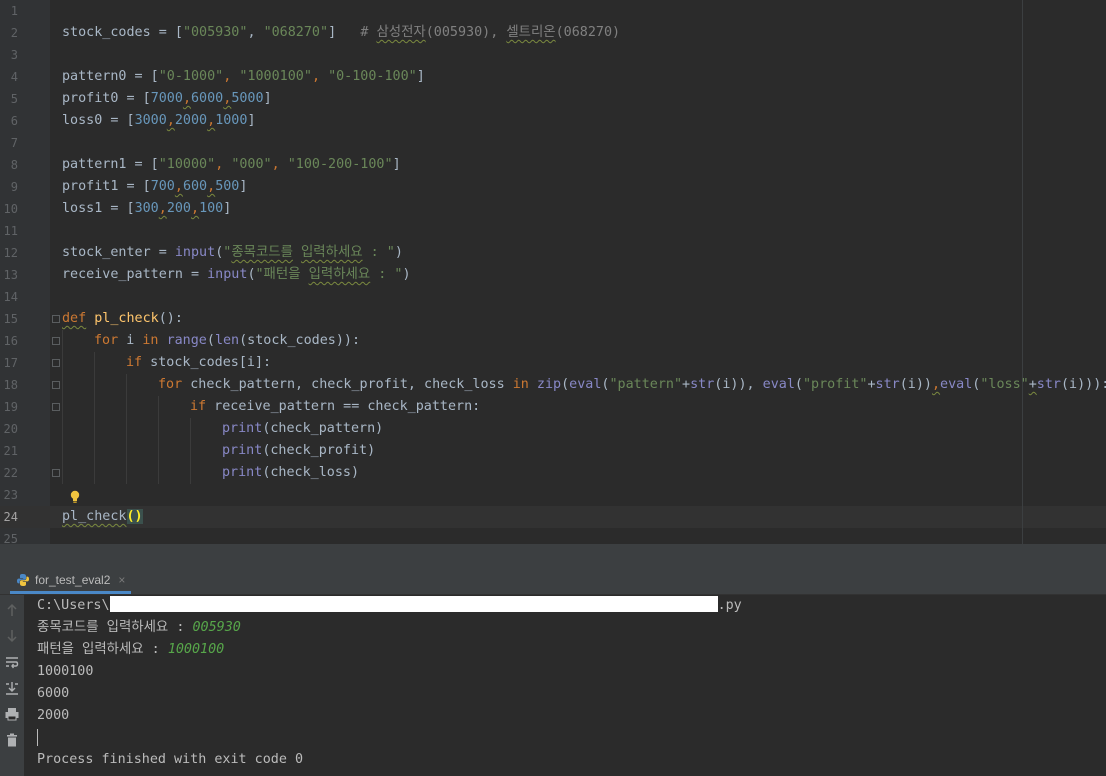 This screenshot has height=776, width=1106. I want to click on line-number: 14, so click(10, 297).